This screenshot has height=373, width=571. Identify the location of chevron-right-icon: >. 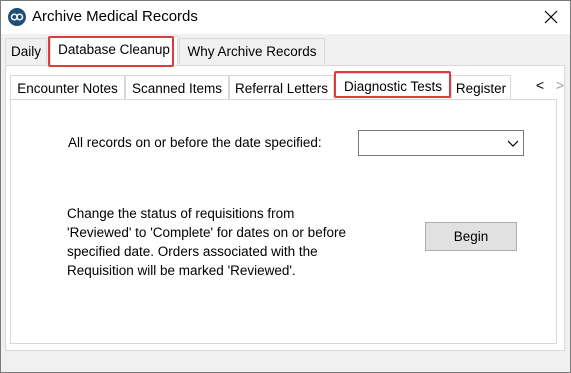
(560, 85).